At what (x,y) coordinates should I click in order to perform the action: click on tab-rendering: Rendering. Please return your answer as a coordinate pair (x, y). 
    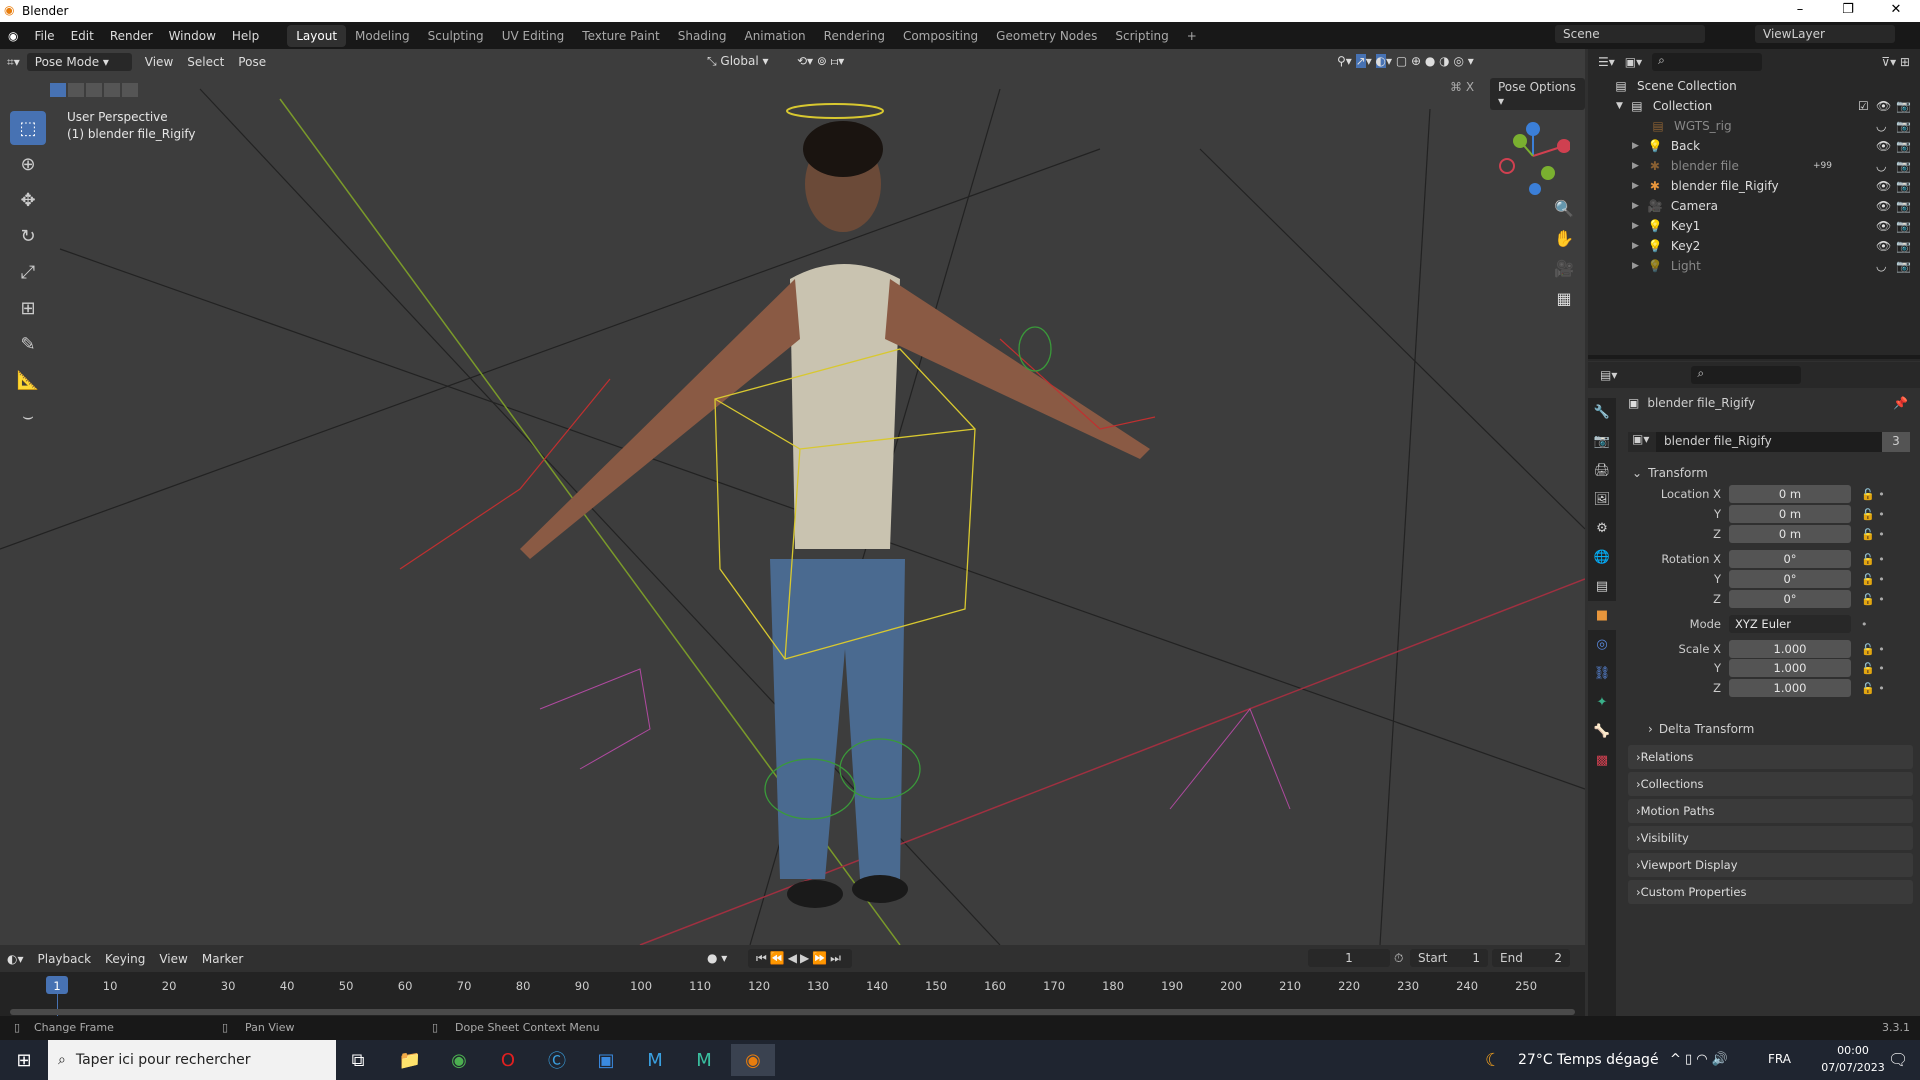
    Looking at the image, I should click on (854, 36).